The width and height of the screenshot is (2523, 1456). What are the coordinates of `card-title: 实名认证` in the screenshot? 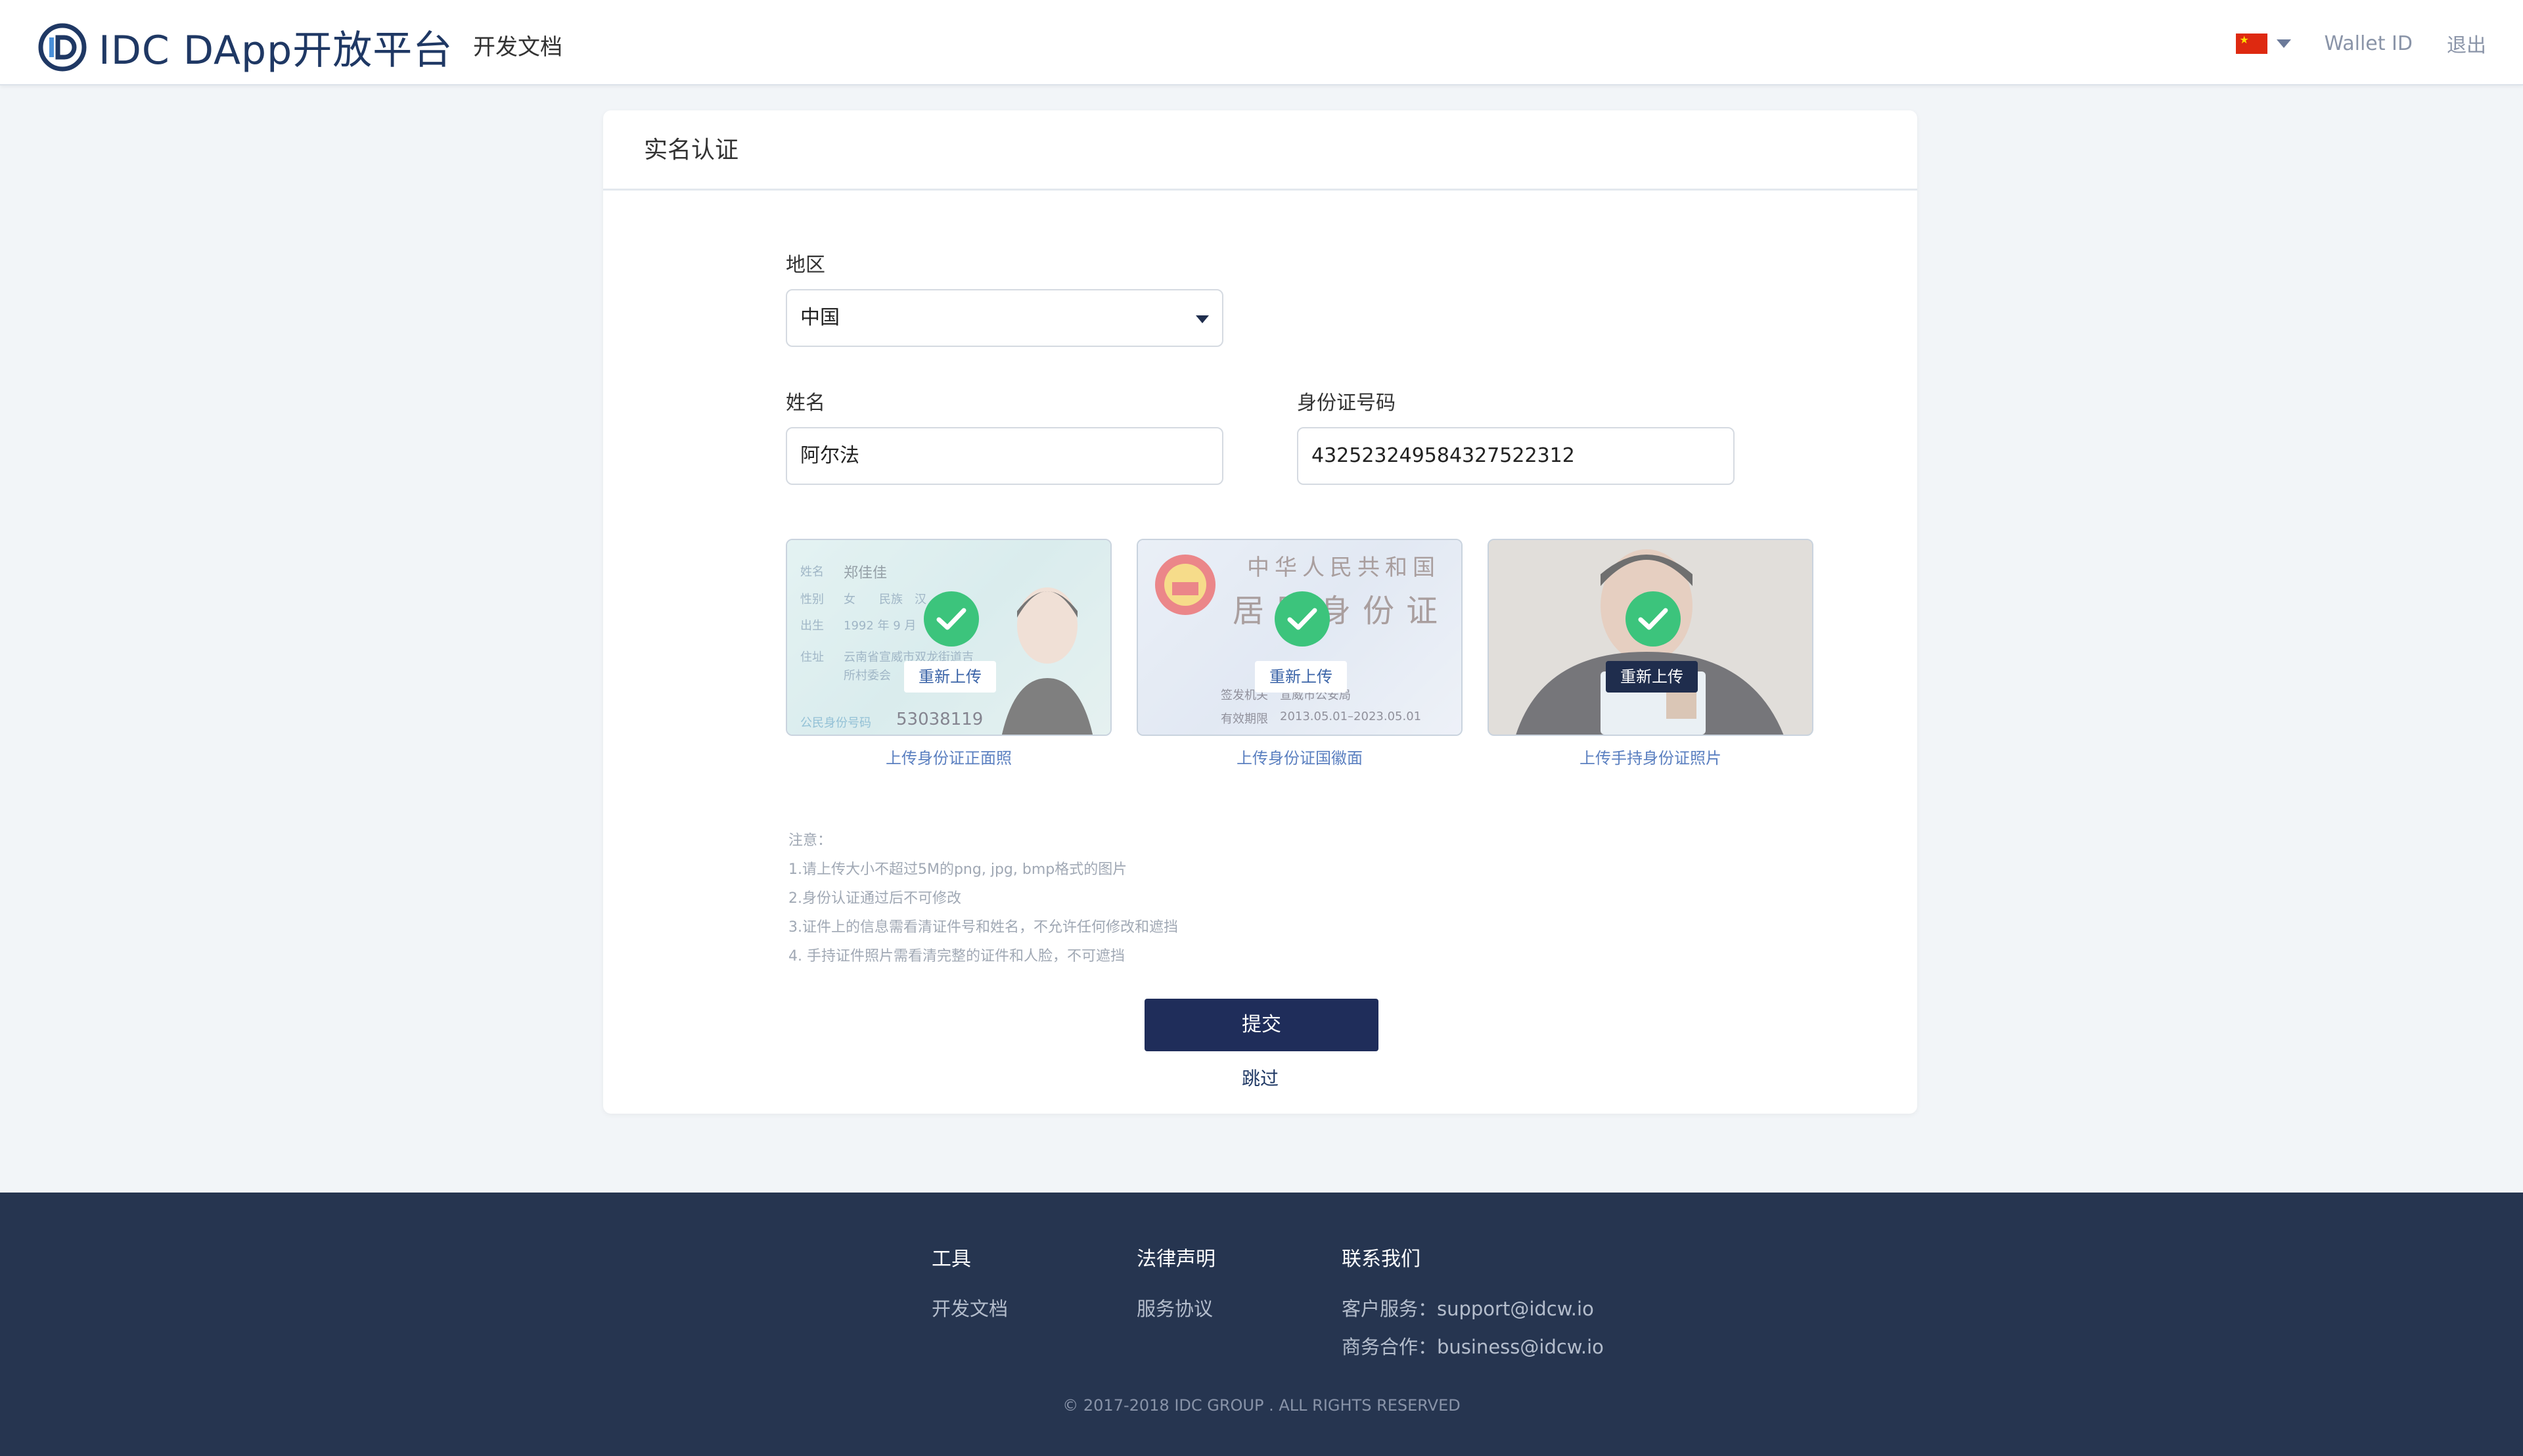 It's located at (1260, 150).